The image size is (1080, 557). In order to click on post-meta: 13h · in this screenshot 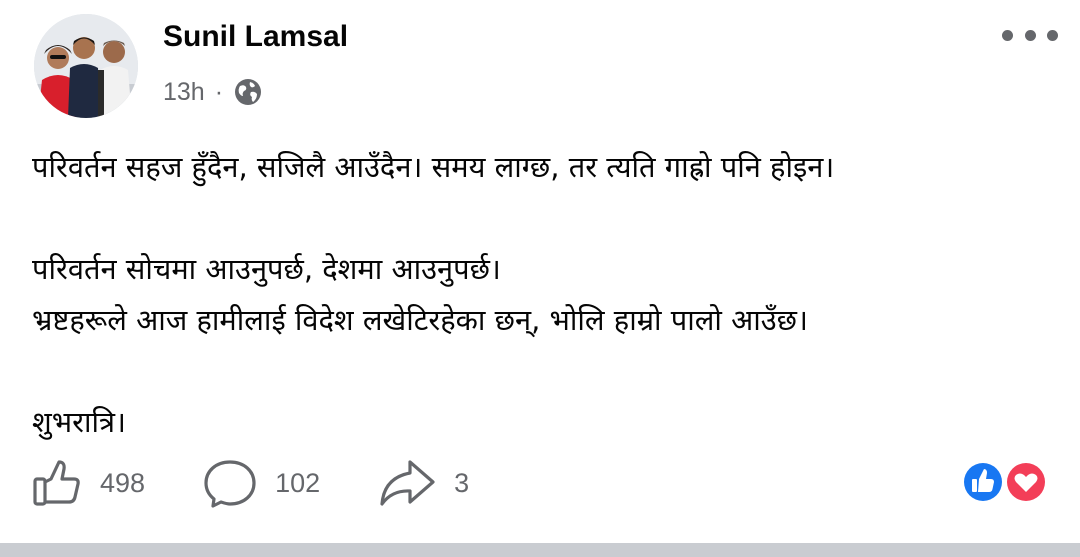, I will do `click(213, 92)`.